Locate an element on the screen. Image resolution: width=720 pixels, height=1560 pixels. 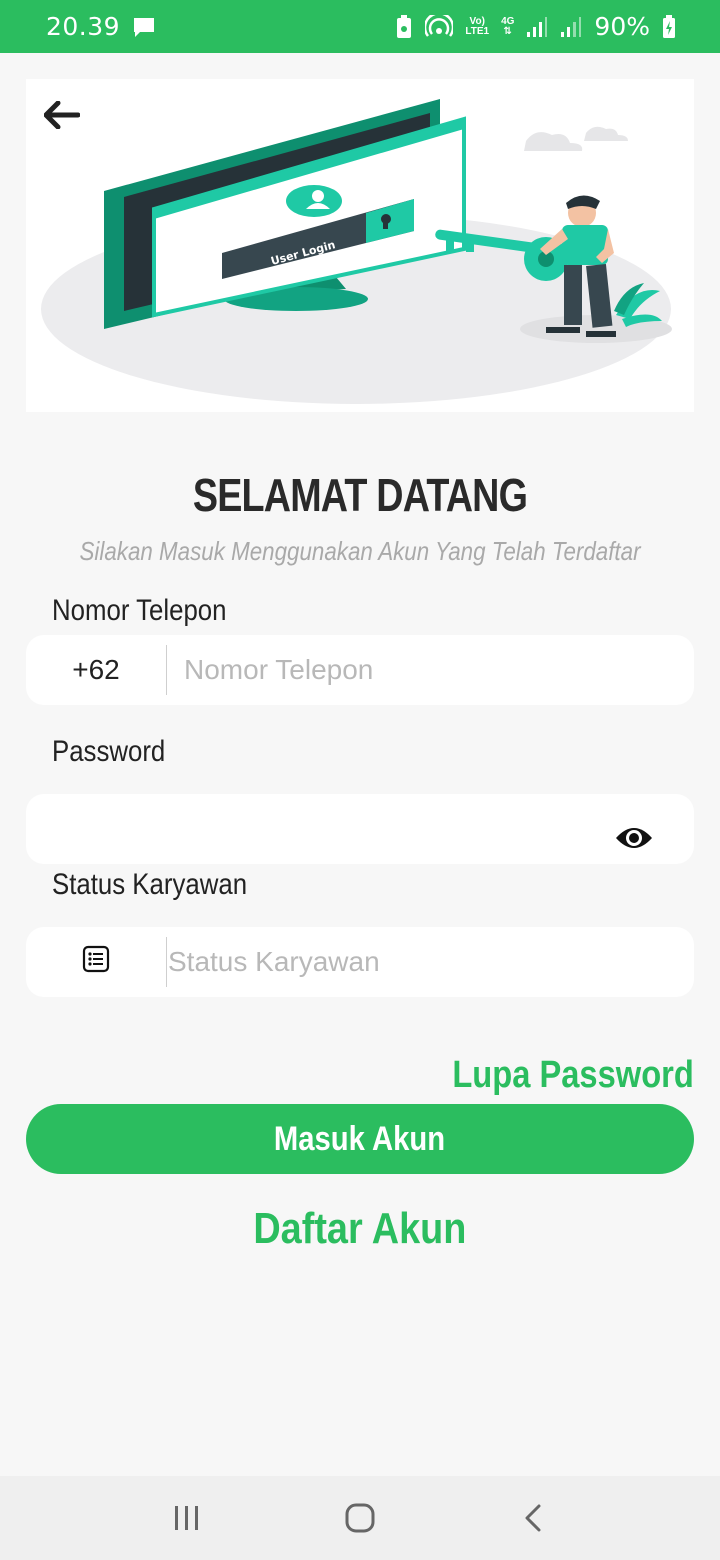
status-bar-left: 20.39 is located at coordinates (101, 26).